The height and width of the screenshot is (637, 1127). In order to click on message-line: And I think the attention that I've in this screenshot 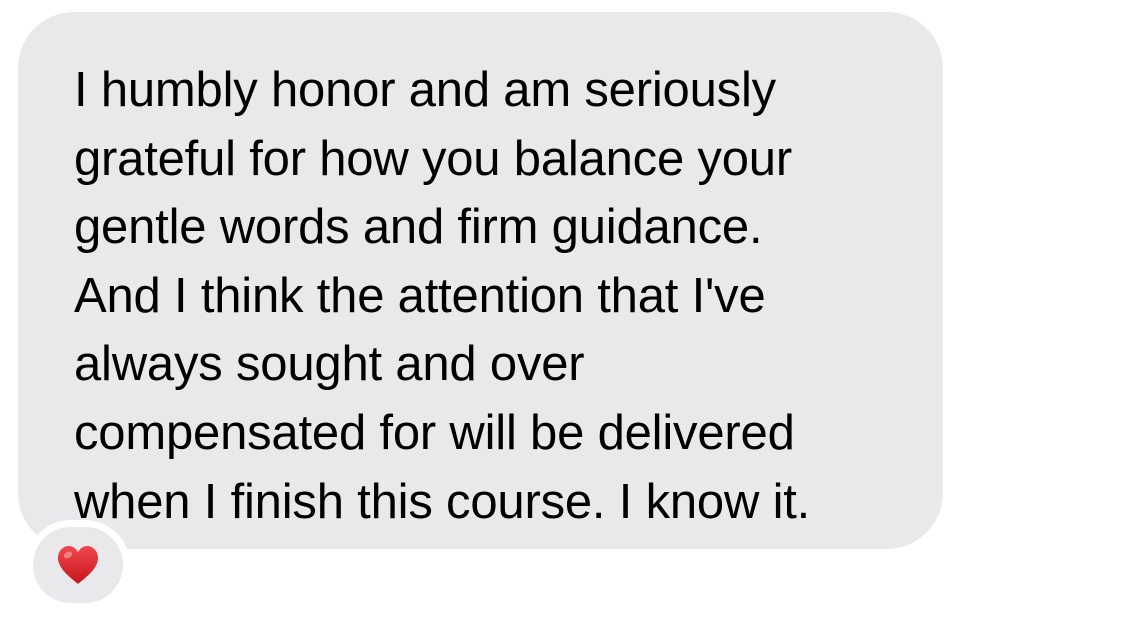, I will do `click(420, 295)`.